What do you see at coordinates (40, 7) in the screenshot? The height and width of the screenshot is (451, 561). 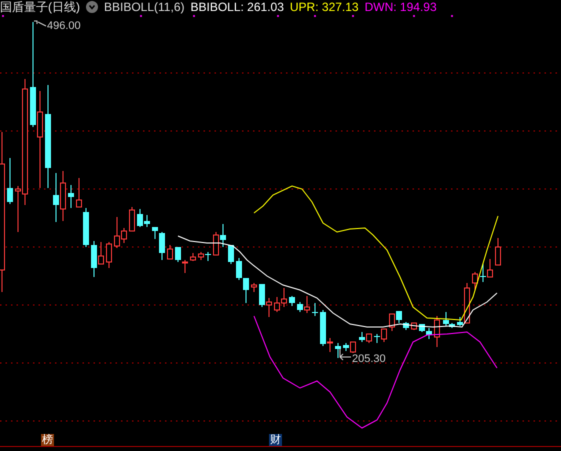 I see `chart-title: 国盾量子(日线)` at bounding box center [40, 7].